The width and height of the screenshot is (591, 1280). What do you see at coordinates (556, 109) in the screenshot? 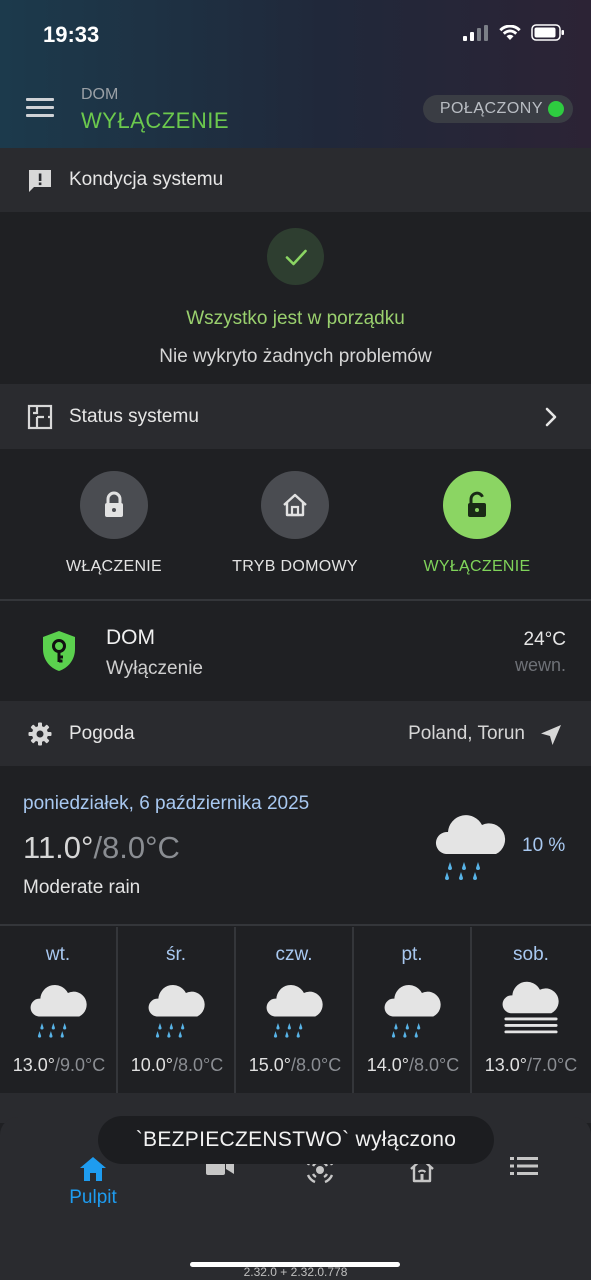
I see `connection-status-dot` at bounding box center [556, 109].